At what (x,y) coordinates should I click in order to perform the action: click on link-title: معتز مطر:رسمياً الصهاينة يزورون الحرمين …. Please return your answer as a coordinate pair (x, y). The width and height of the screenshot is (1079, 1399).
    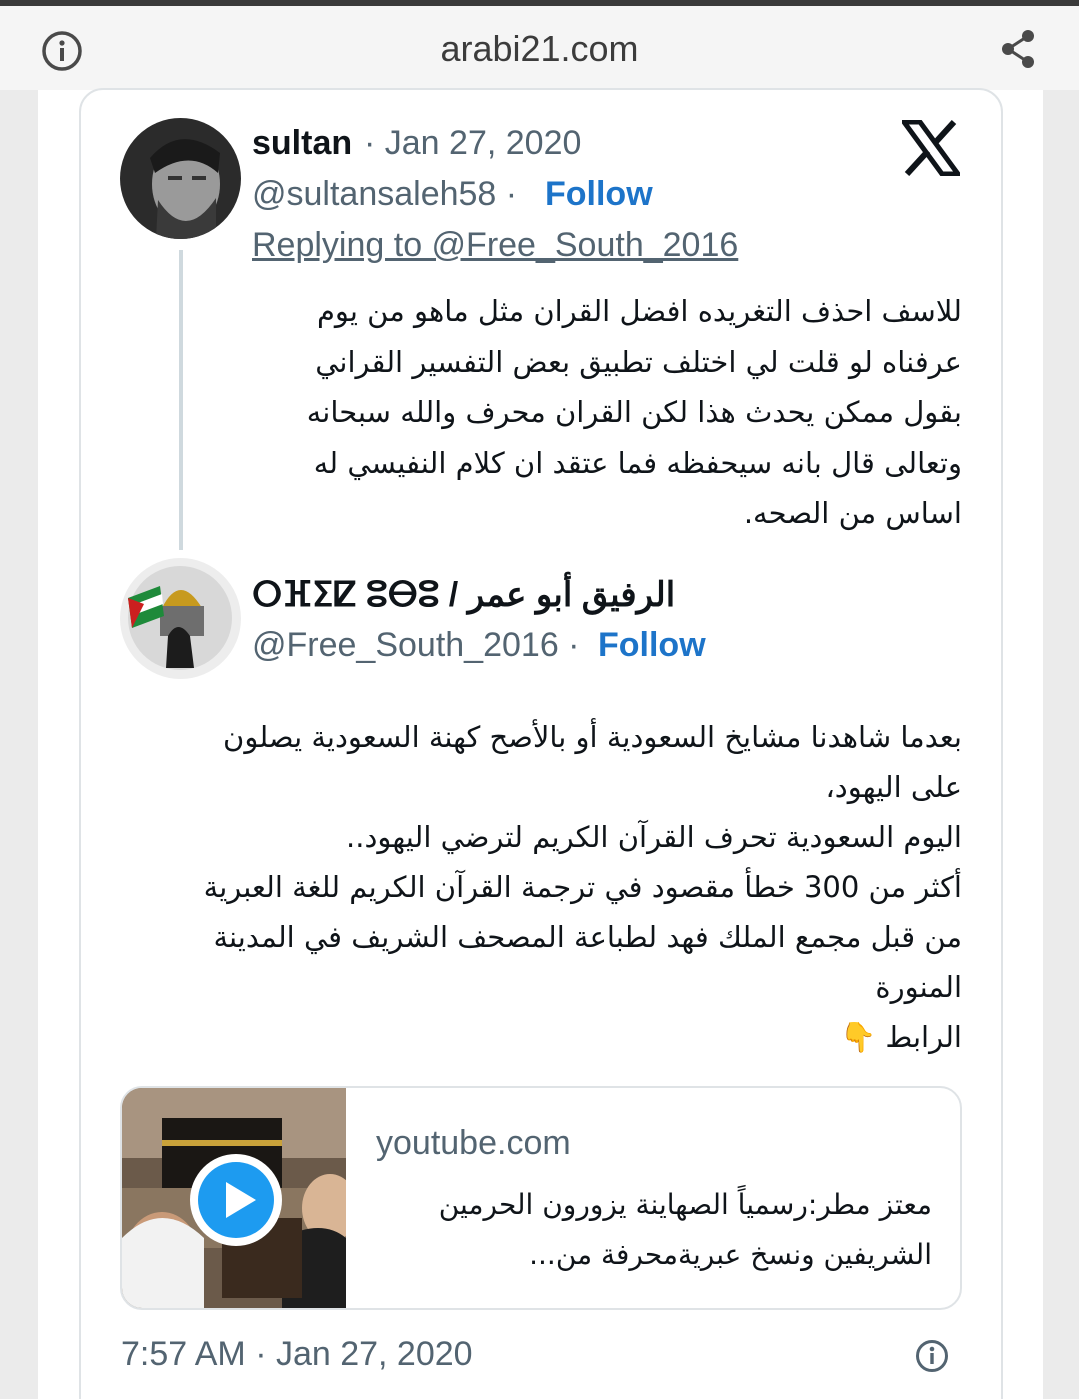
    Looking at the image, I should click on (652, 1230).